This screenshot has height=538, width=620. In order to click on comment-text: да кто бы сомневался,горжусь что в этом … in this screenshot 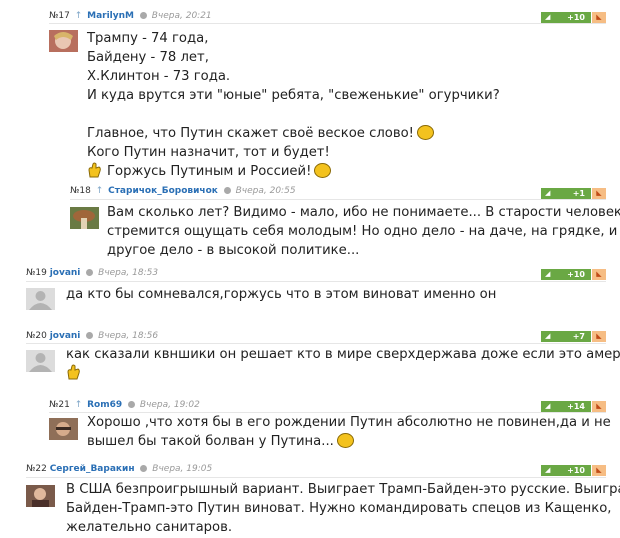, I will do `click(281, 294)`.